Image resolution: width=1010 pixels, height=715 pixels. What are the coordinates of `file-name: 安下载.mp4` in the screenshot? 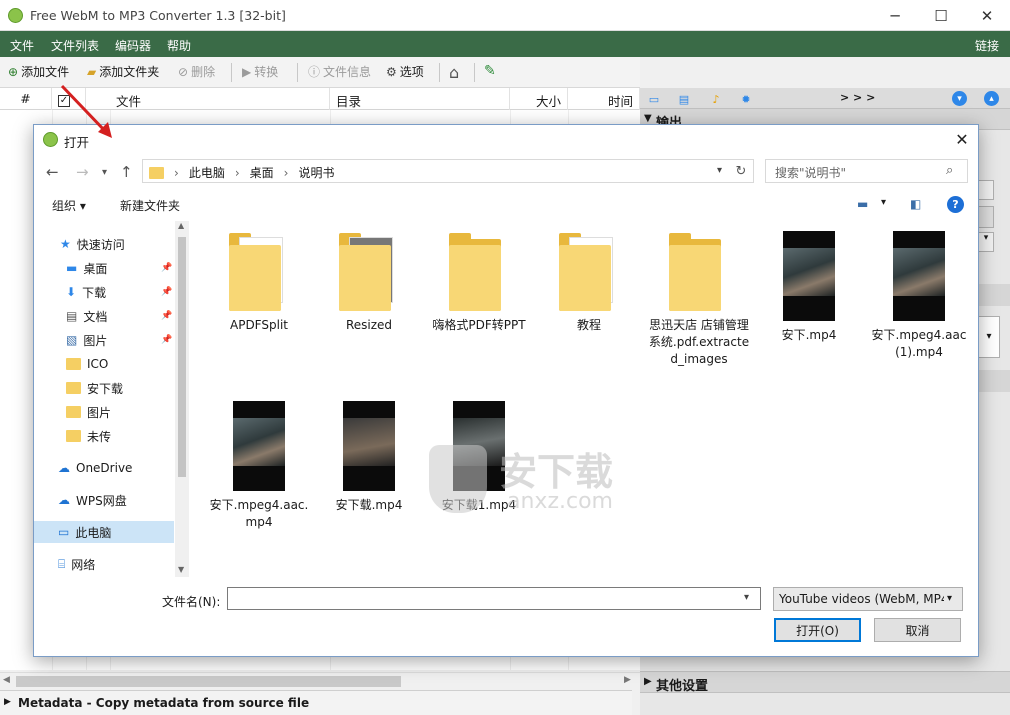 It's located at (369, 505).